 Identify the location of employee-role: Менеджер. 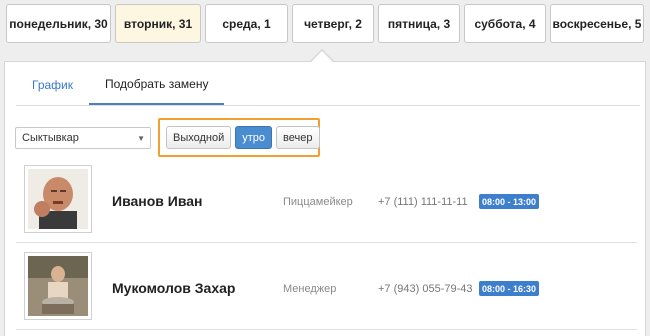
(310, 289).